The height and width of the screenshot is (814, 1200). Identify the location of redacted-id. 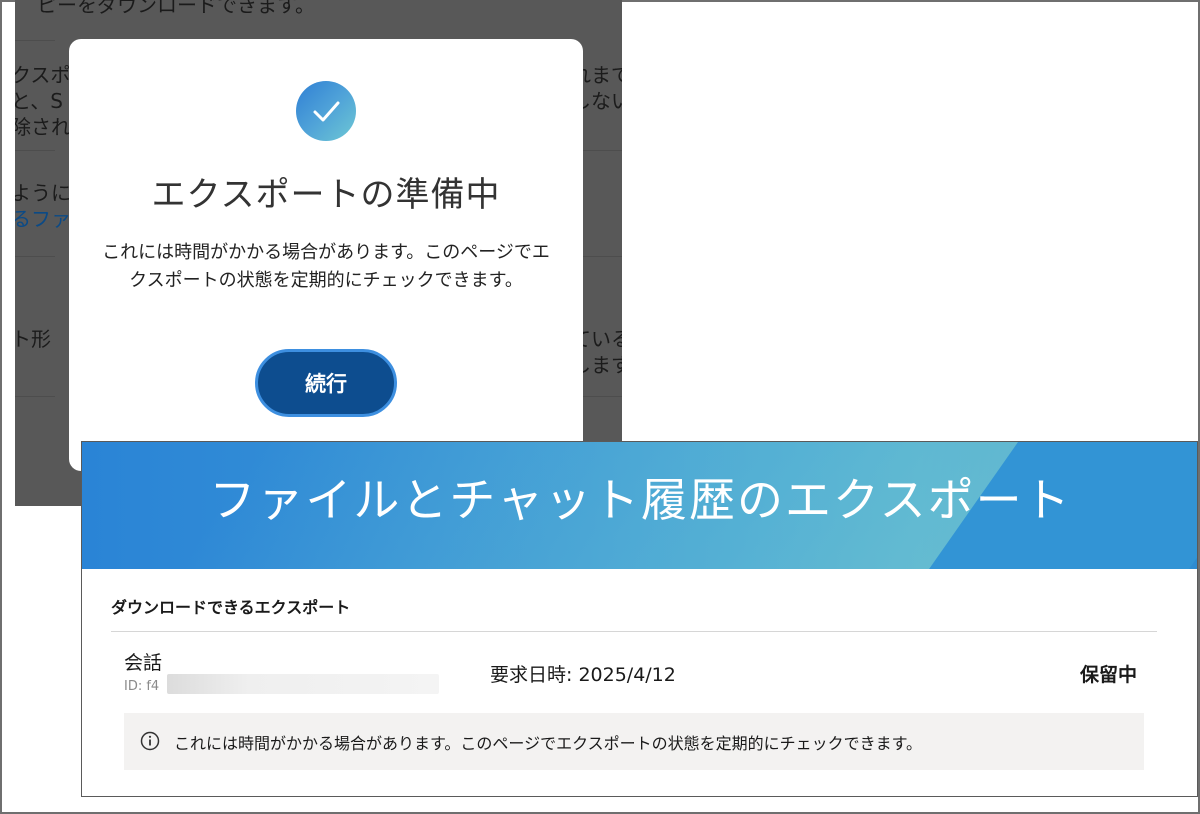
(303, 684).